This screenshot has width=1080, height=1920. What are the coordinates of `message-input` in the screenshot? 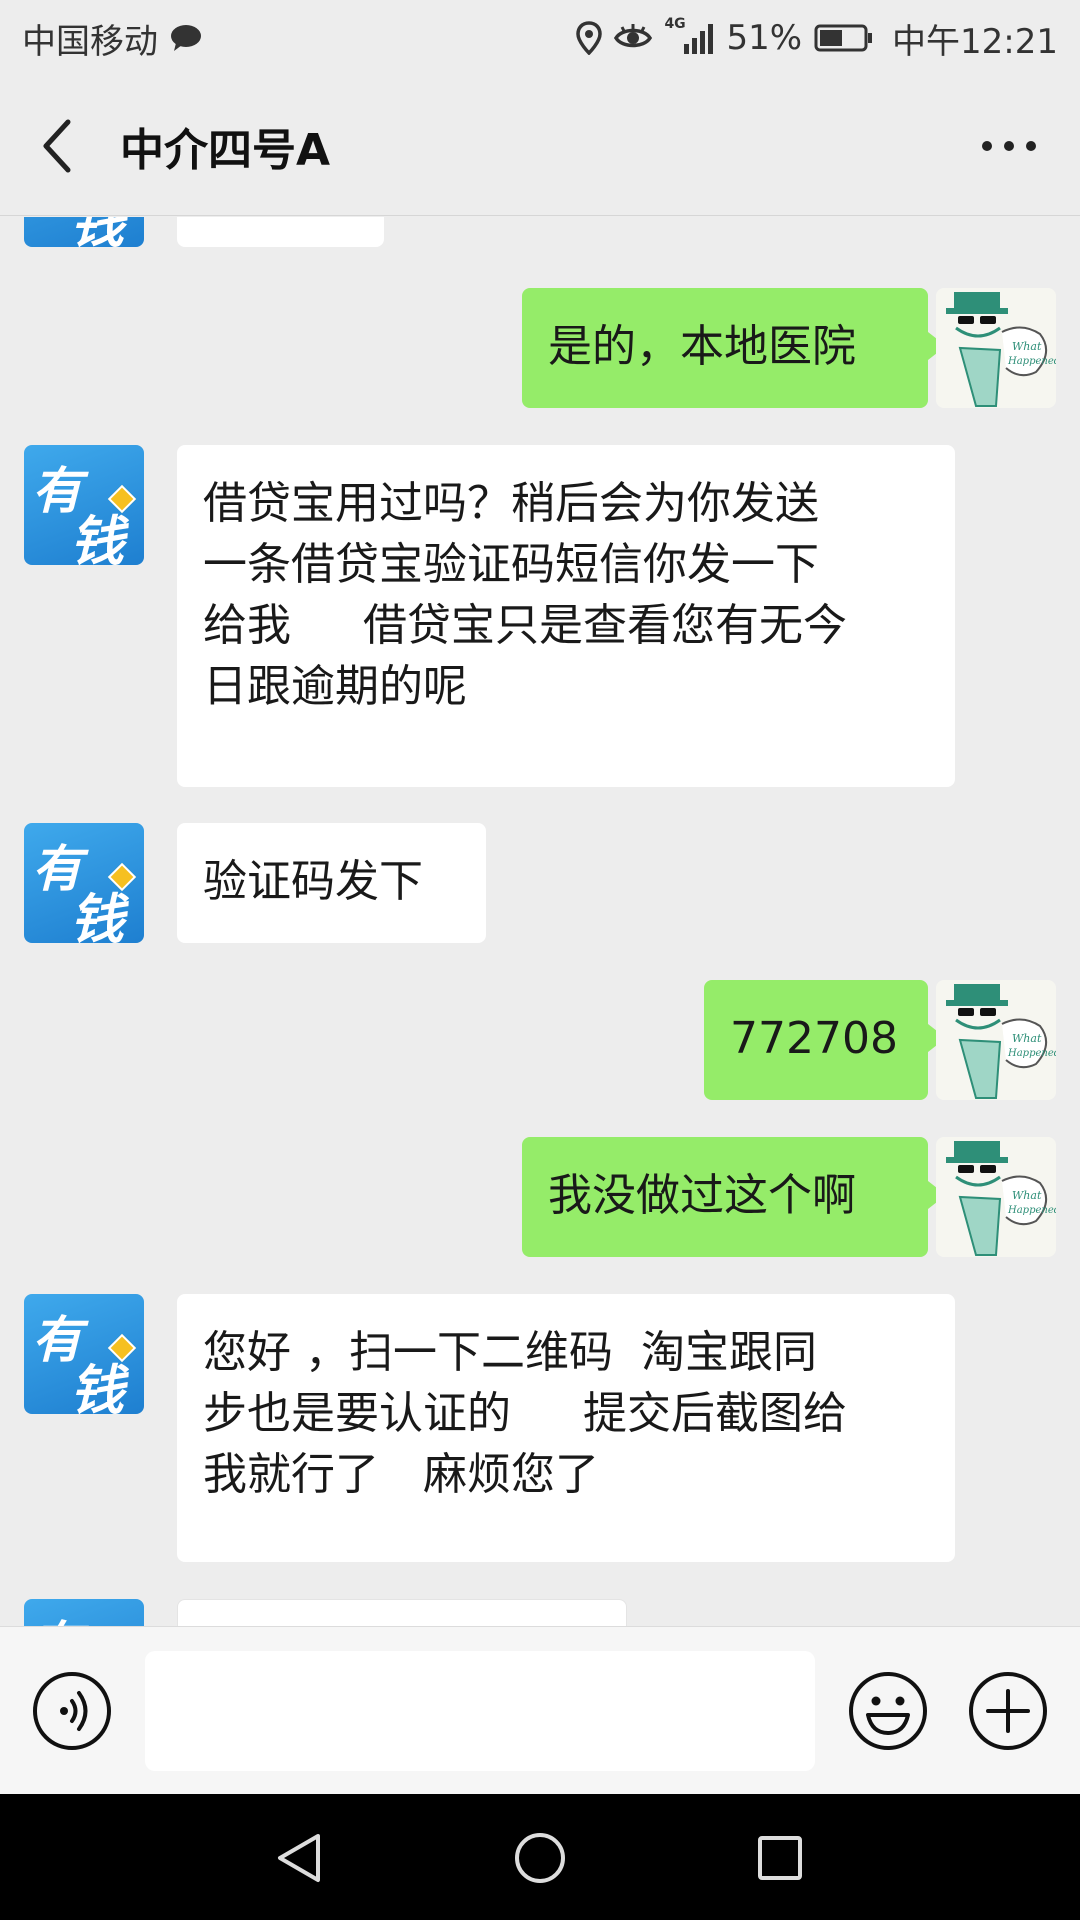 It's located at (480, 1711).